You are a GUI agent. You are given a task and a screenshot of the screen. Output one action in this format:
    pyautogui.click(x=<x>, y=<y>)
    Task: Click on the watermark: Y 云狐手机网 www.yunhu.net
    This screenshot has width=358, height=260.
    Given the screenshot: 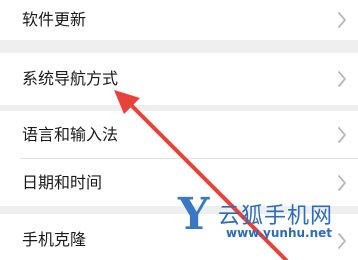 What is the action you would take?
    pyautogui.click(x=258, y=218)
    